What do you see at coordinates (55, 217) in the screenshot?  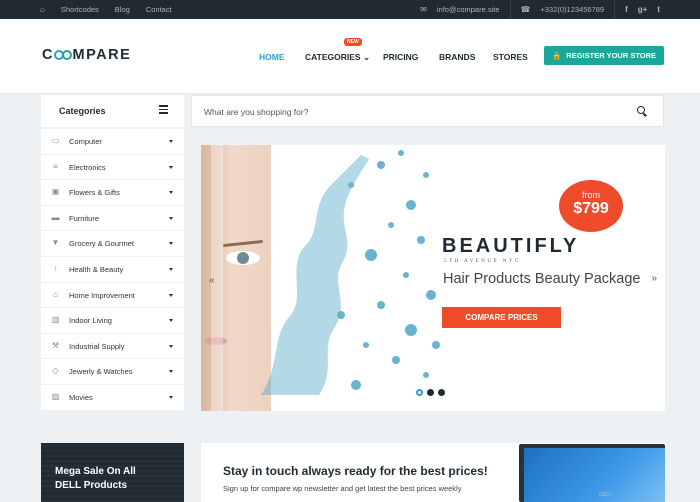 I see `sofa-icon: ▬` at bounding box center [55, 217].